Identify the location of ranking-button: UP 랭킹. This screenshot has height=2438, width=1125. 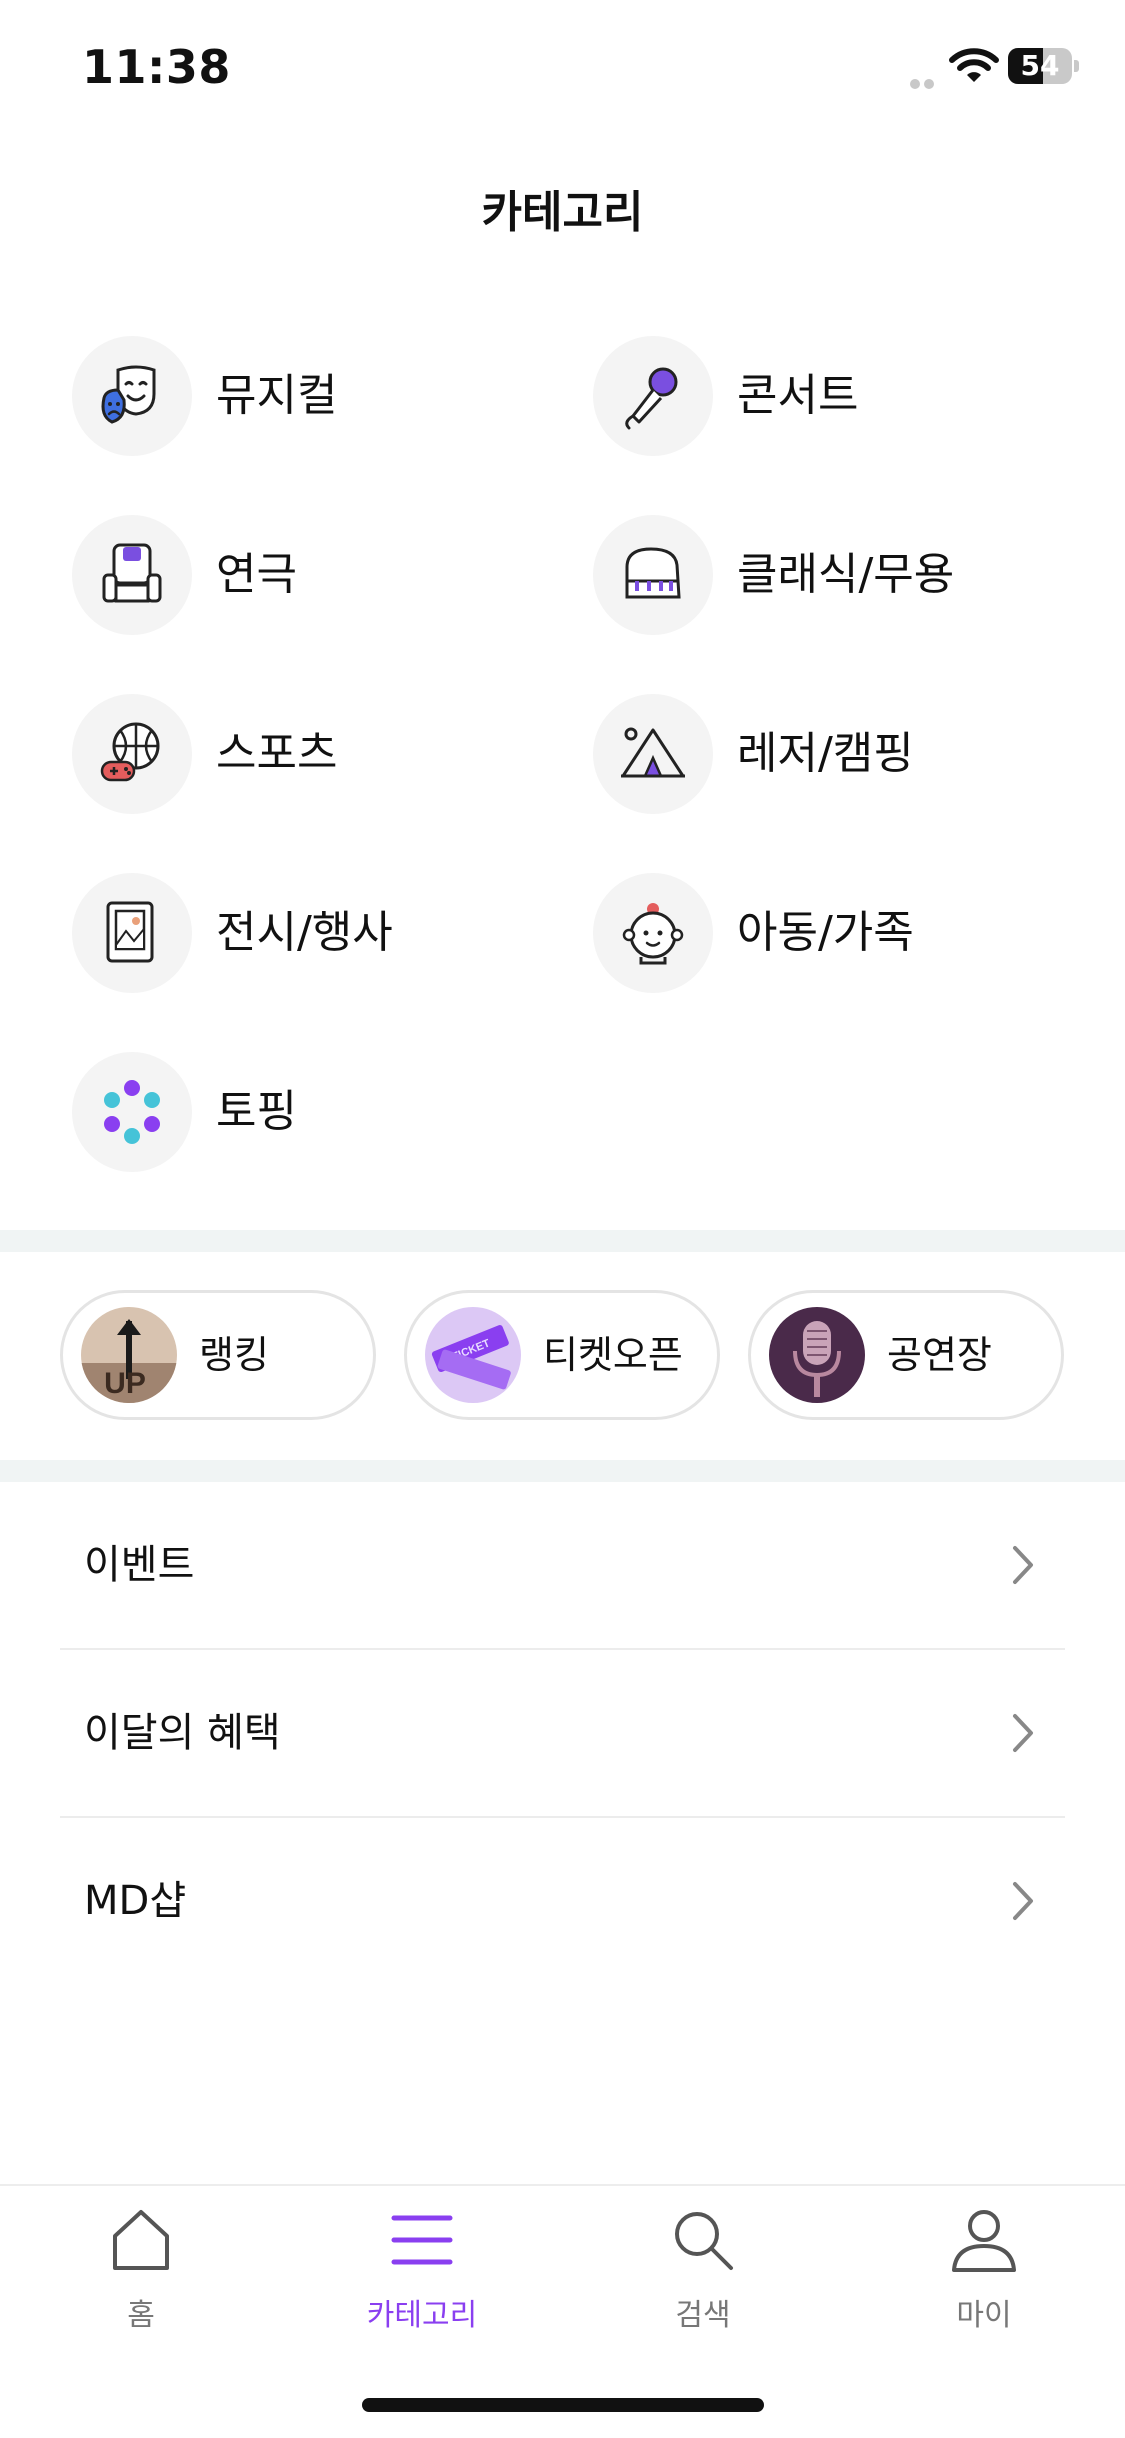
(218, 1355).